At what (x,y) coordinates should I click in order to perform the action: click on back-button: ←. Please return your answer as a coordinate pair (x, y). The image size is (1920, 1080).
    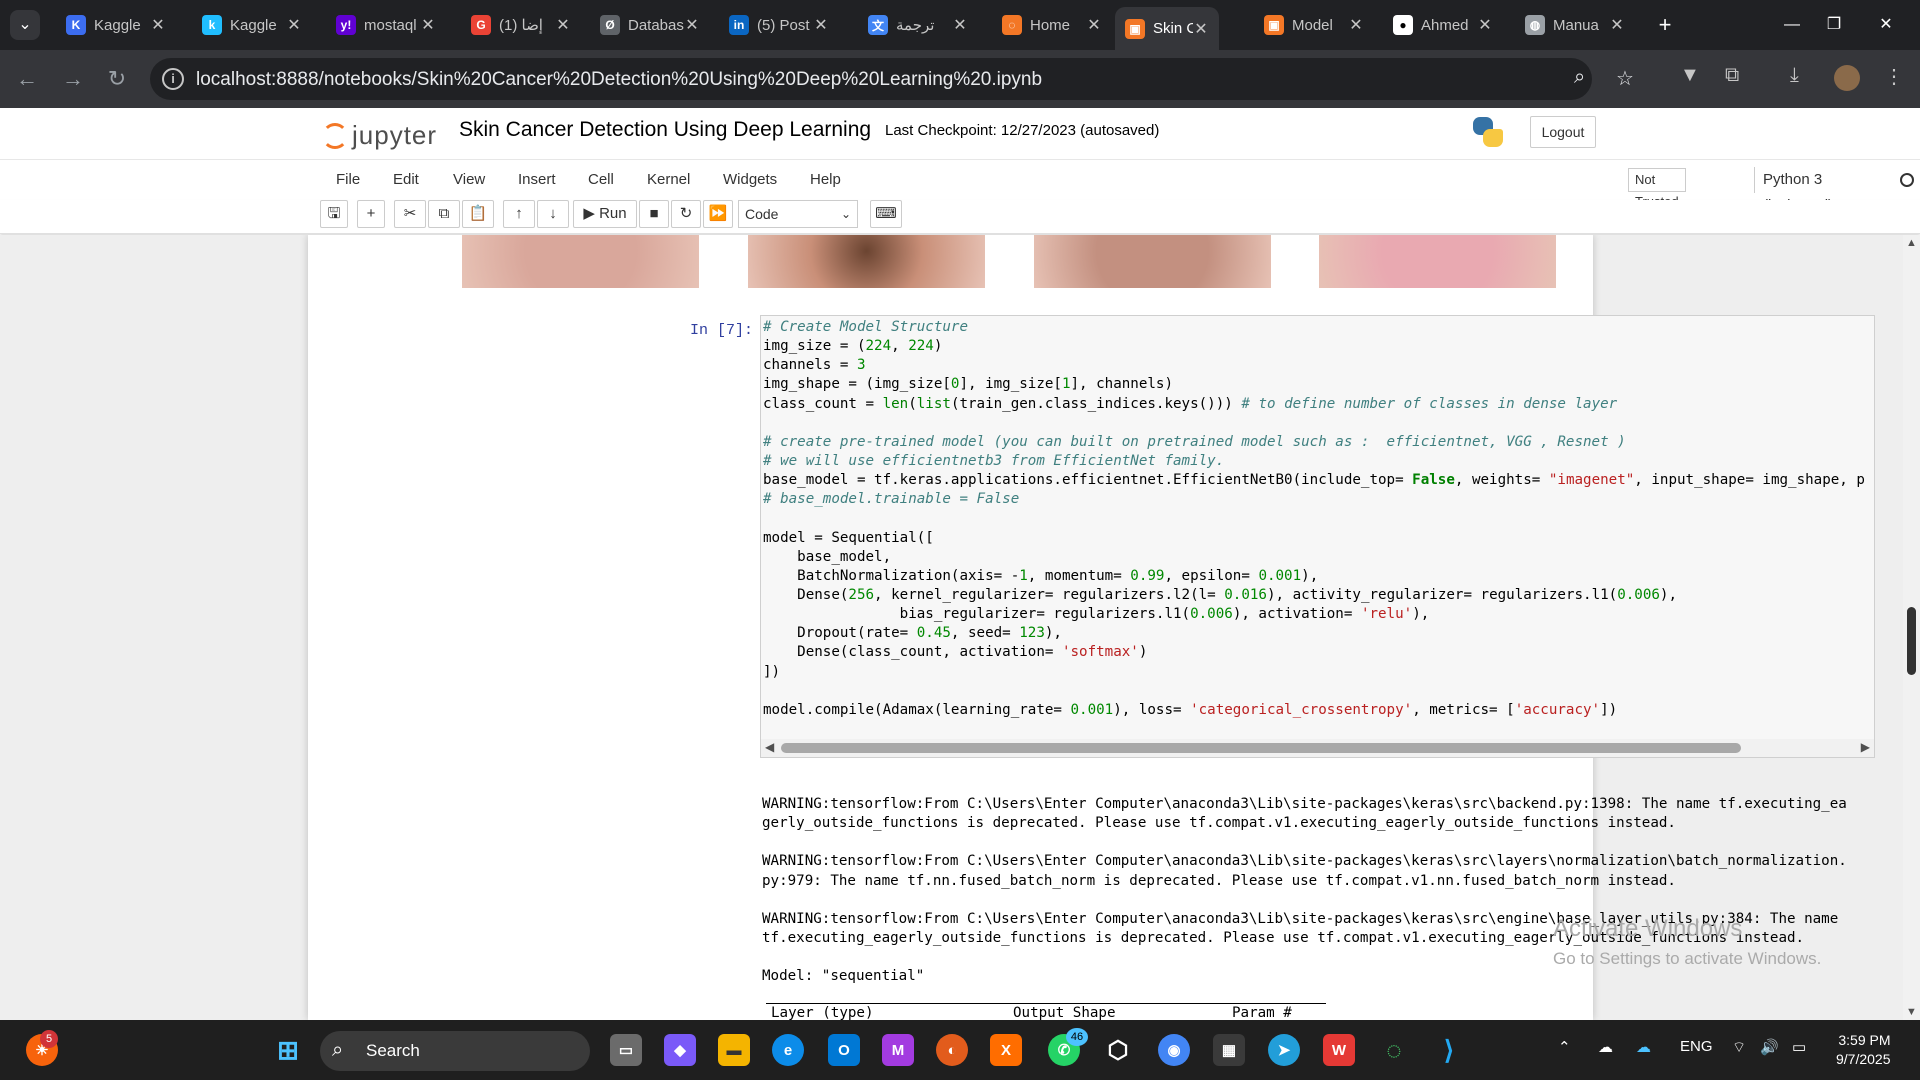
    Looking at the image, I should click on (27, 79).